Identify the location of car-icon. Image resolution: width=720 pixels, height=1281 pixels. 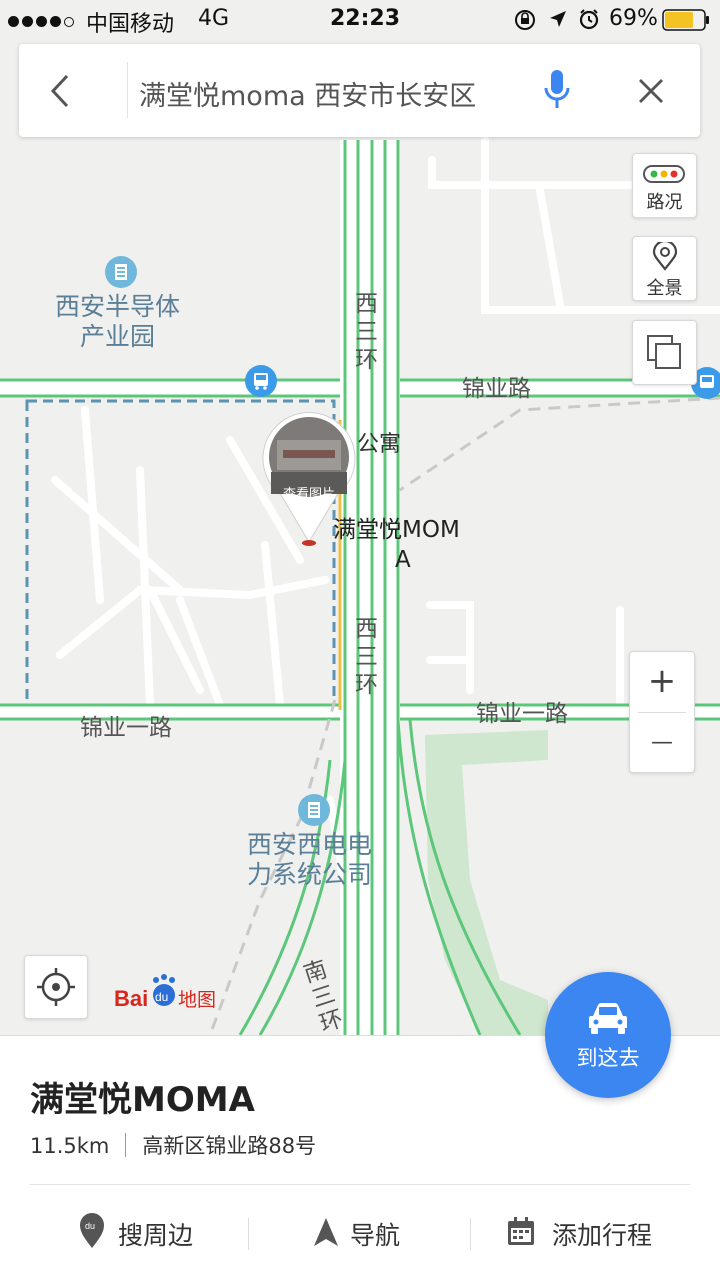
(608, 1018).